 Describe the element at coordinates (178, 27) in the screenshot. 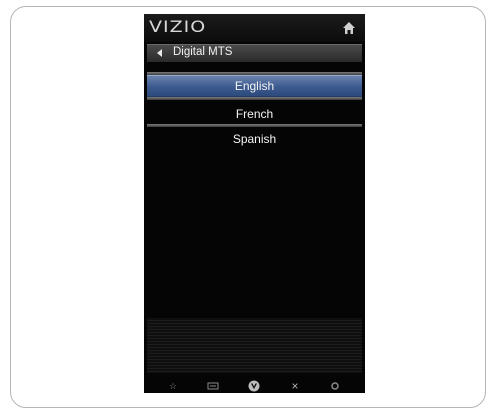

I see `vizio-logo: VIZIO` at that location.